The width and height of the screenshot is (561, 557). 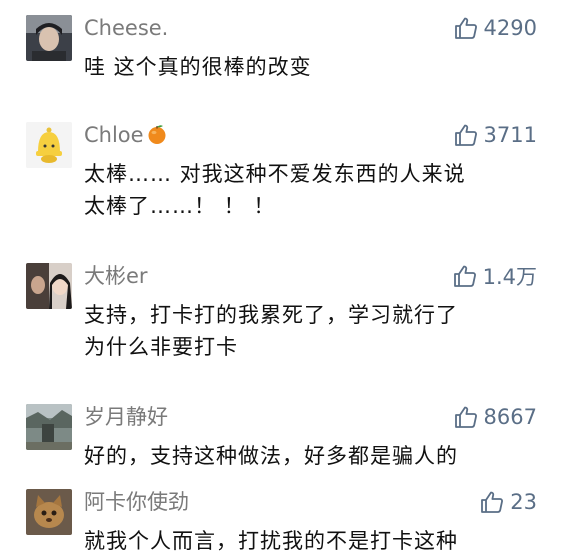 What do you see at coordinates (314, 331) in the screenshot?
I see `comment-text: 支持，打卡打的我累死了，学习就行了 为什么非要打卡` at bounding box center [314, 331].